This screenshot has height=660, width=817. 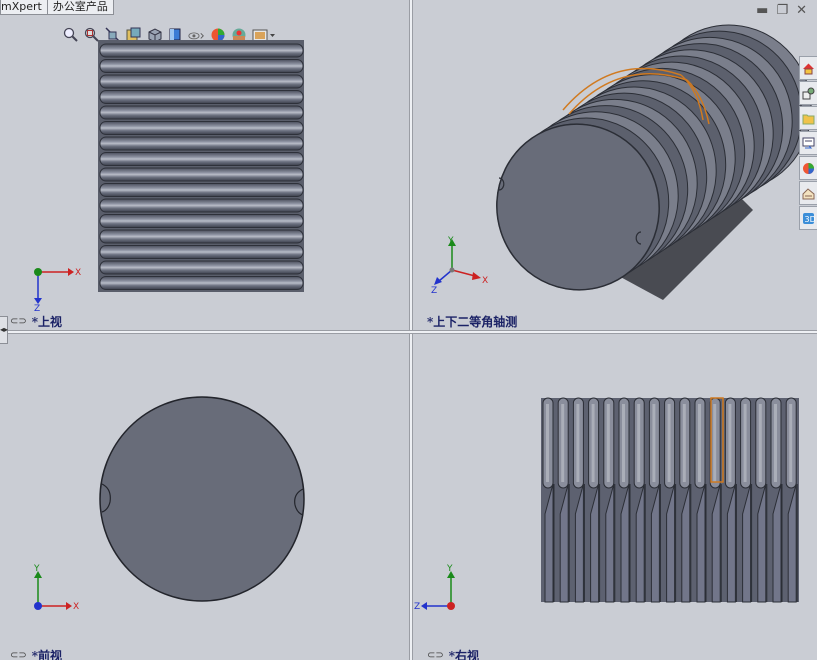 What do you see at coordinates (669, 443) in the screenshot?
I see `right-view-ribs` at bounding box center [669, 443].